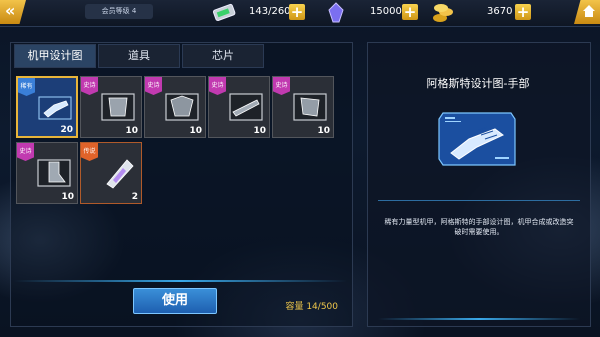  Describe the element at coordinates (224, 12) in the screenshot. I see `energy-battery-icon` at that location.